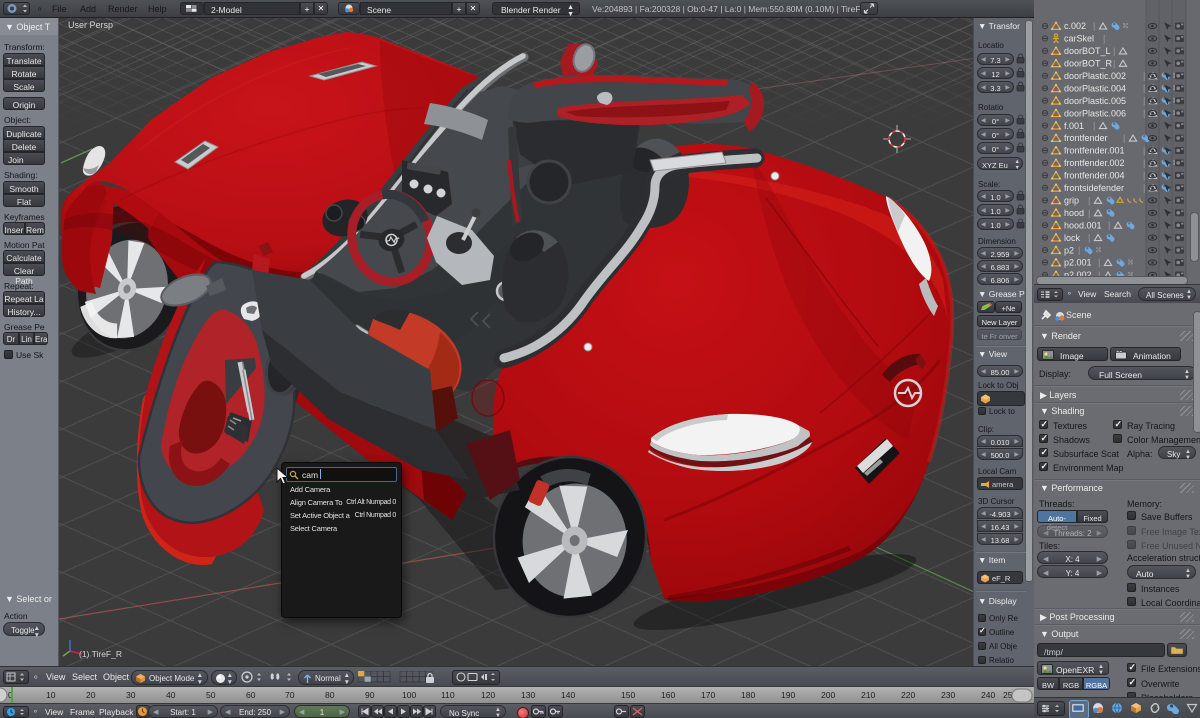  What do you see at coordinates (1094, 188) in the screenshot?
I see `svg-text: frontsidefender` at bounding box center [1094, 188].